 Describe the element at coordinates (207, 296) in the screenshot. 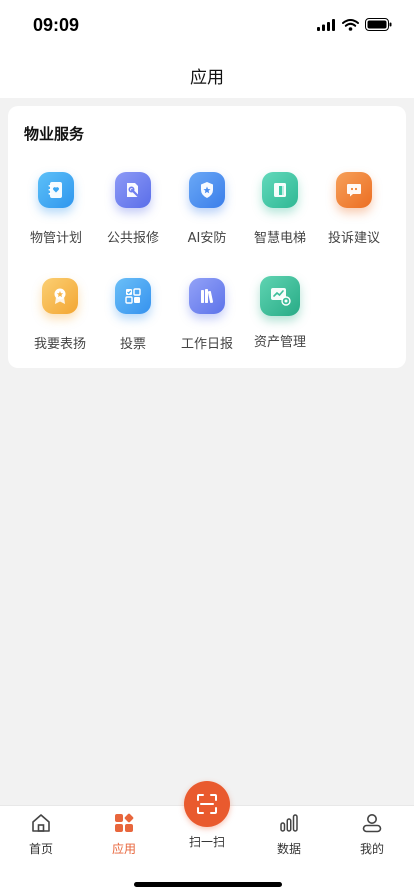

I see `books-icon` at that location.